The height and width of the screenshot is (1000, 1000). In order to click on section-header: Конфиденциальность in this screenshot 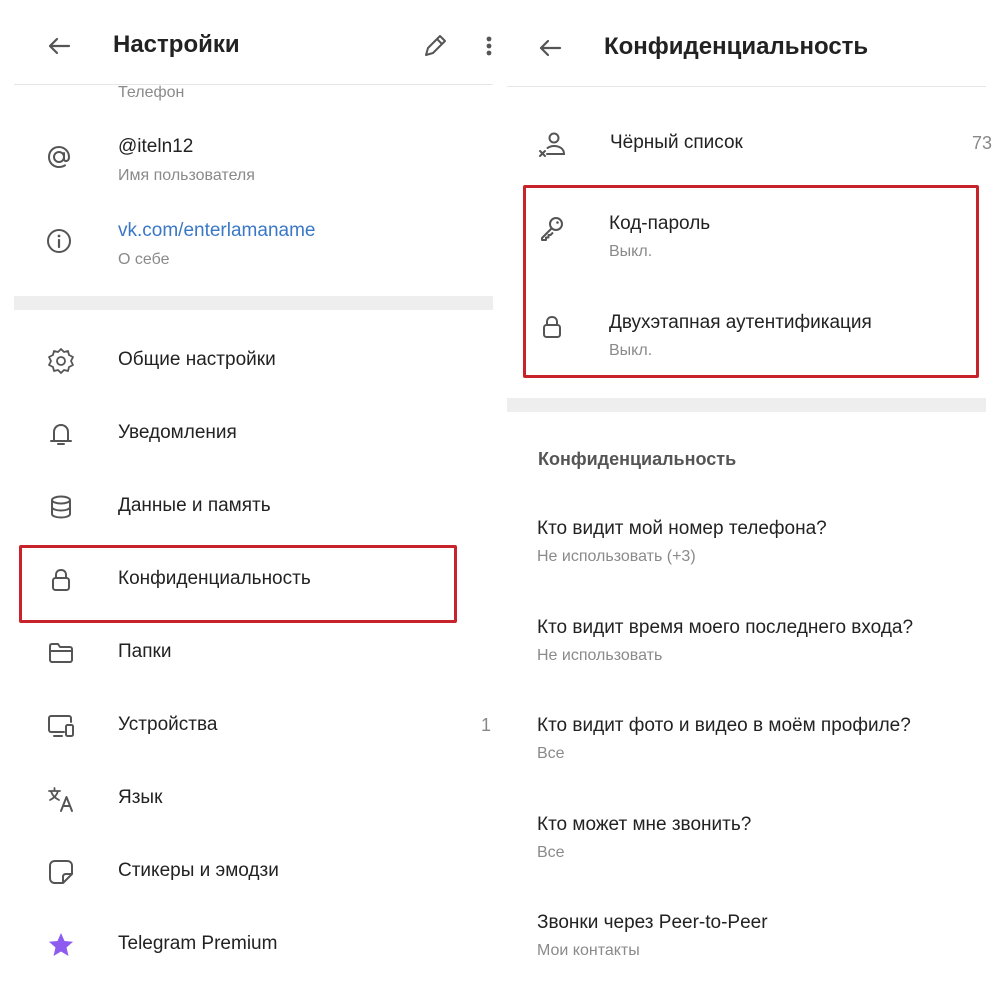, I will do `click(637, 459)`.